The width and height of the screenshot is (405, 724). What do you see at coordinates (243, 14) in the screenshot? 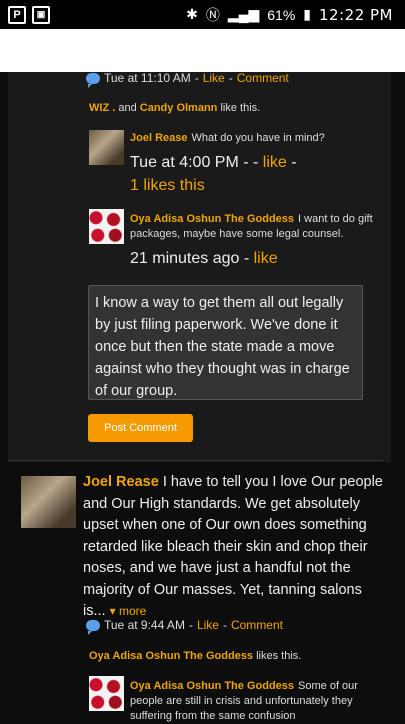
I see `signal-icon: ▂▄▆` at bounding box center [243, 14].